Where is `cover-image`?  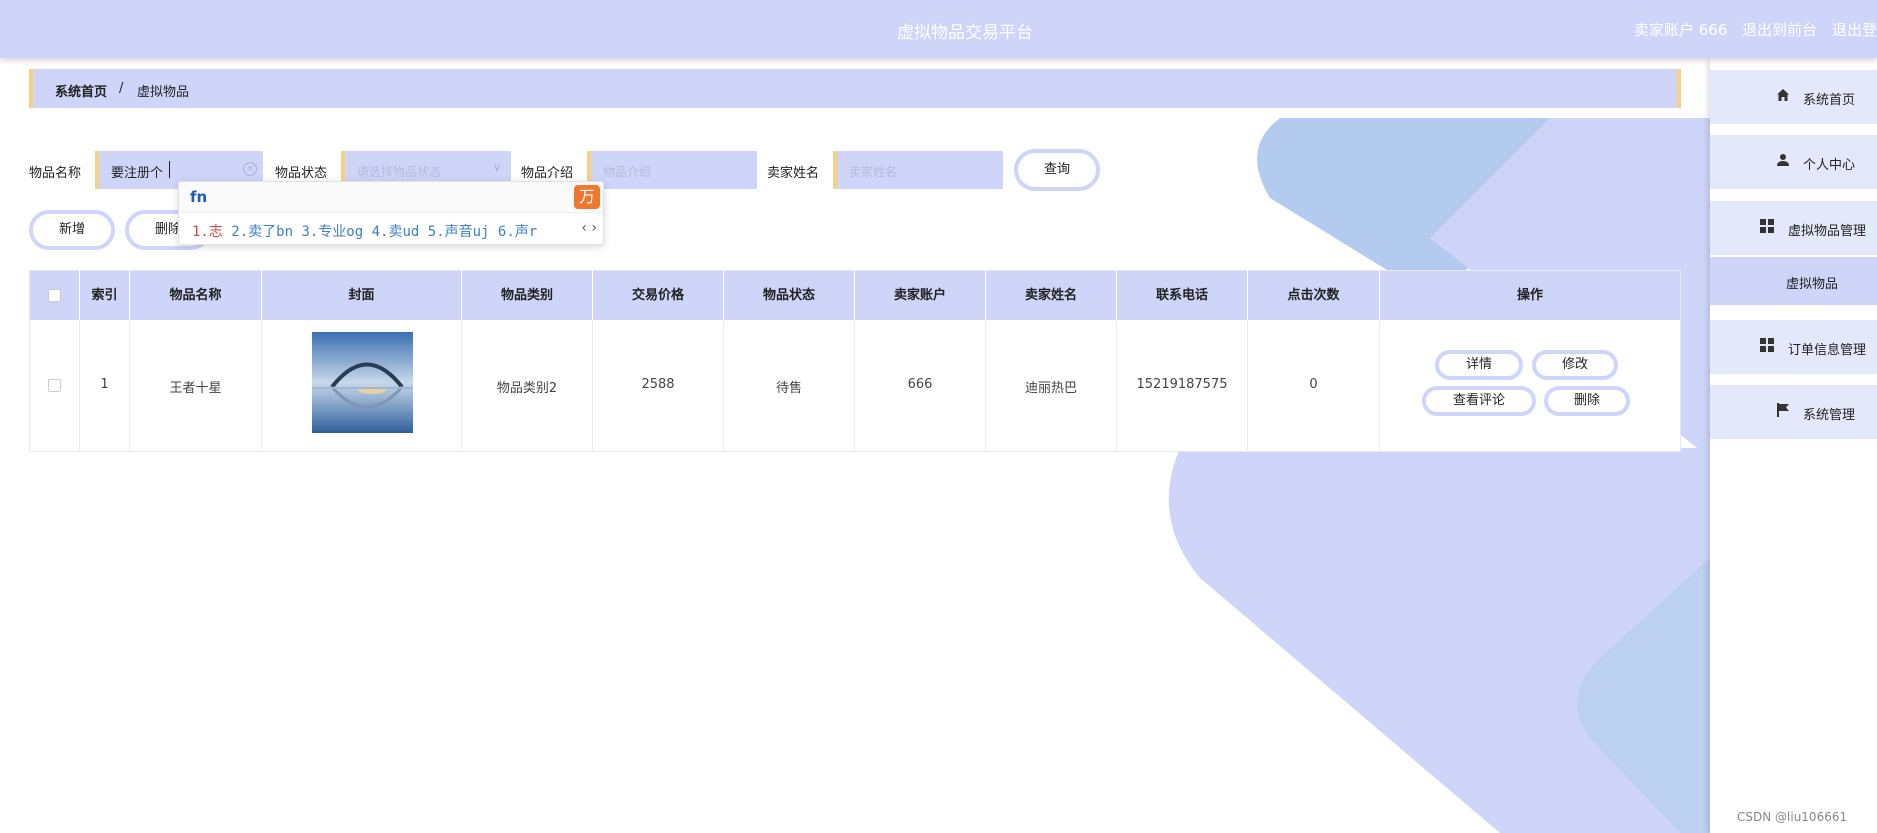
cover-image is located at coordinates (362, 382).